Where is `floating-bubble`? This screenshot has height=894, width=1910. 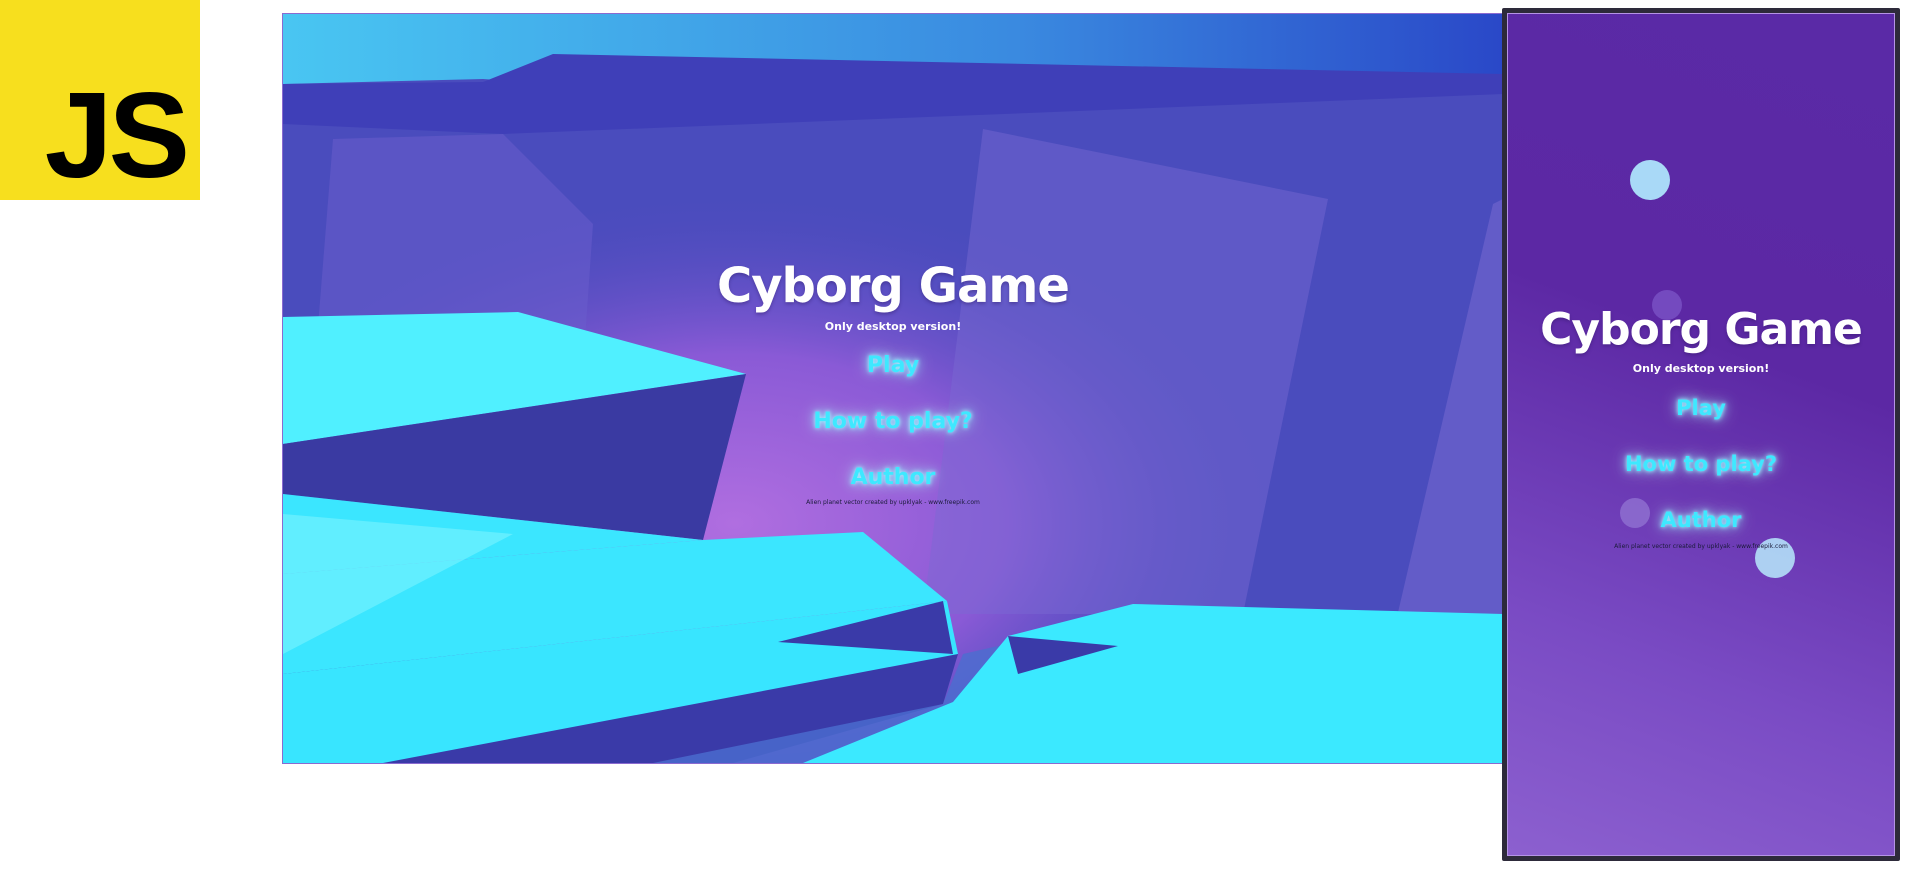
floating-bubble is located at coordinates (1650, 180).